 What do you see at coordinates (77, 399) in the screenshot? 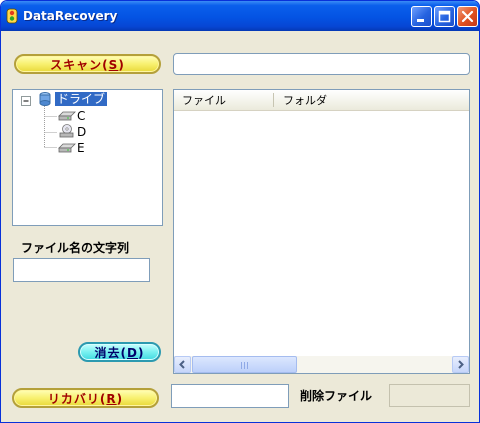
I see `recover-button-label: リカバリ(` at bounding box center [77, 399].